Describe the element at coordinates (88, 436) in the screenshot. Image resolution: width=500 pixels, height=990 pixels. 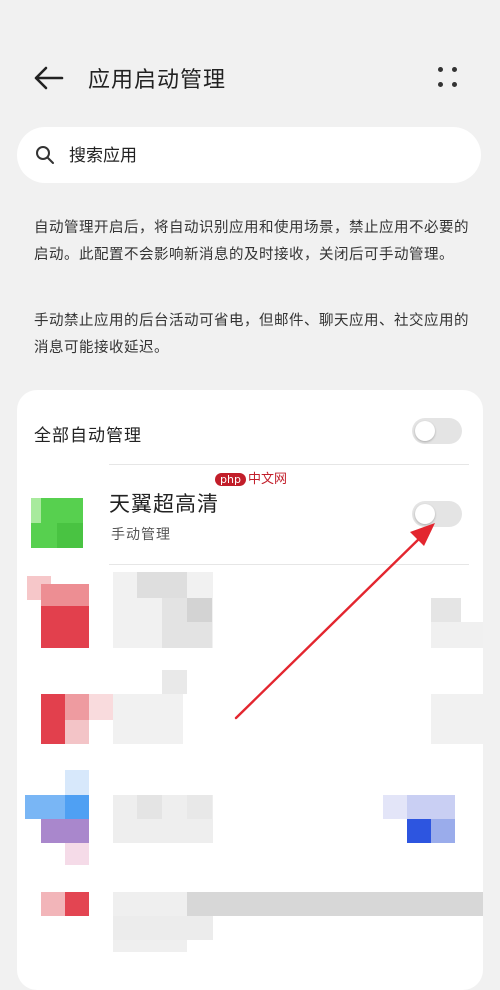
I see `all-auto-label: 全部自动管理` at that location.